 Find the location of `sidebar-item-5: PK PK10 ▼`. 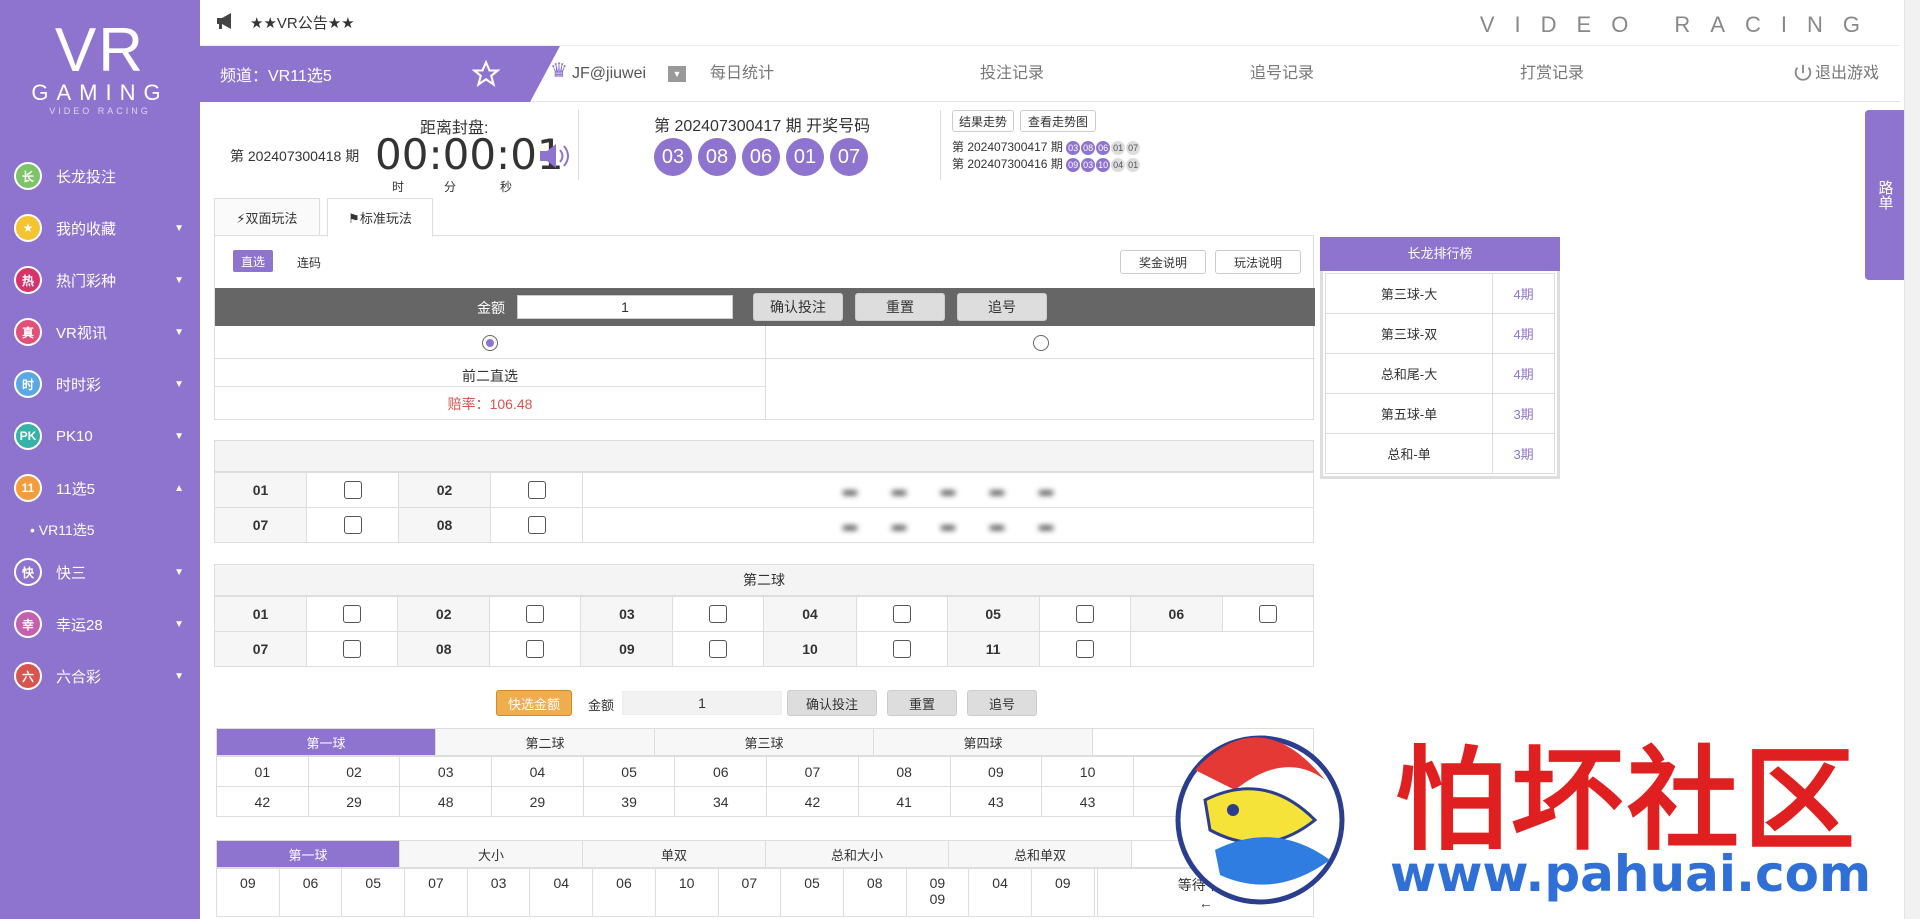

sidebar-item-5: PK PK10 ▼ is located at coordinates (100, 436).